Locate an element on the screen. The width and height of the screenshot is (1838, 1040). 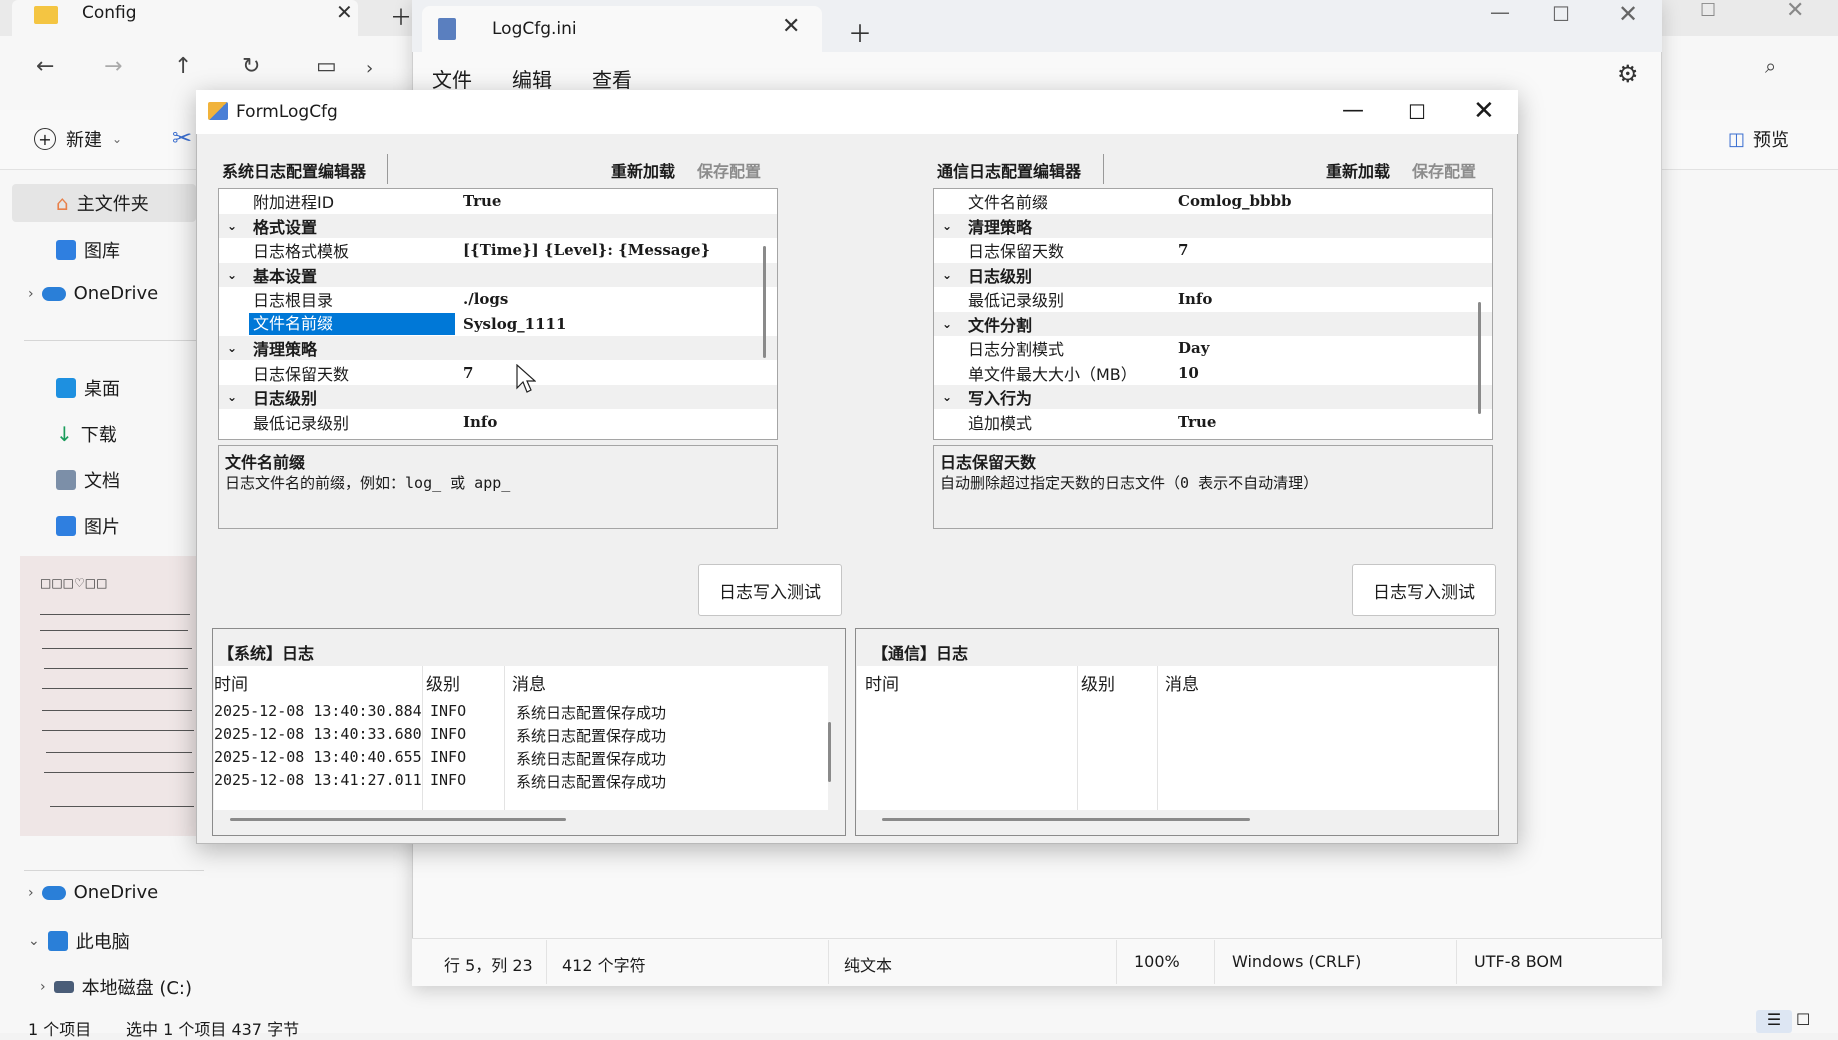
system-log-vscrollbar is located at coordinates (829, 752).